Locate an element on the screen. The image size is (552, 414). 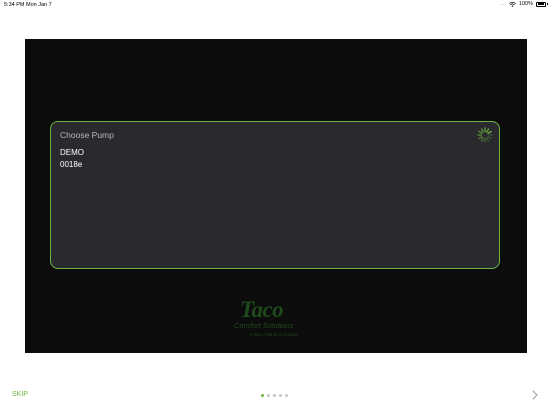
status-date: Mon Jan 7 is located at coordinates (39, 5).